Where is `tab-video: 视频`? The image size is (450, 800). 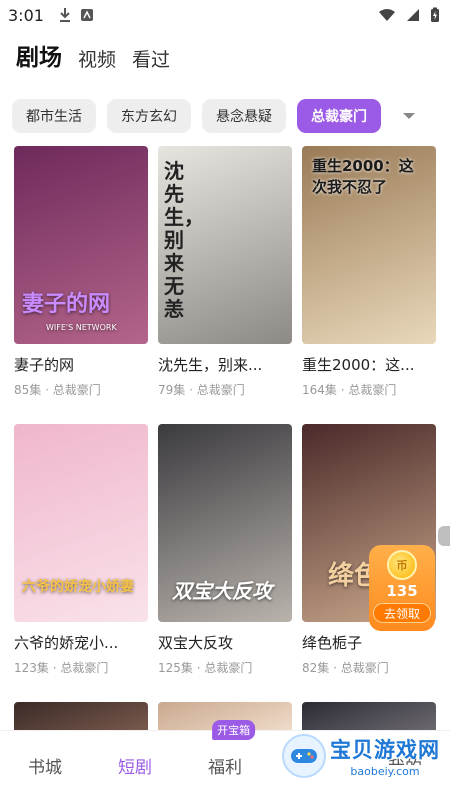
tab-video: 视频 is located at coordinates (97, 58).